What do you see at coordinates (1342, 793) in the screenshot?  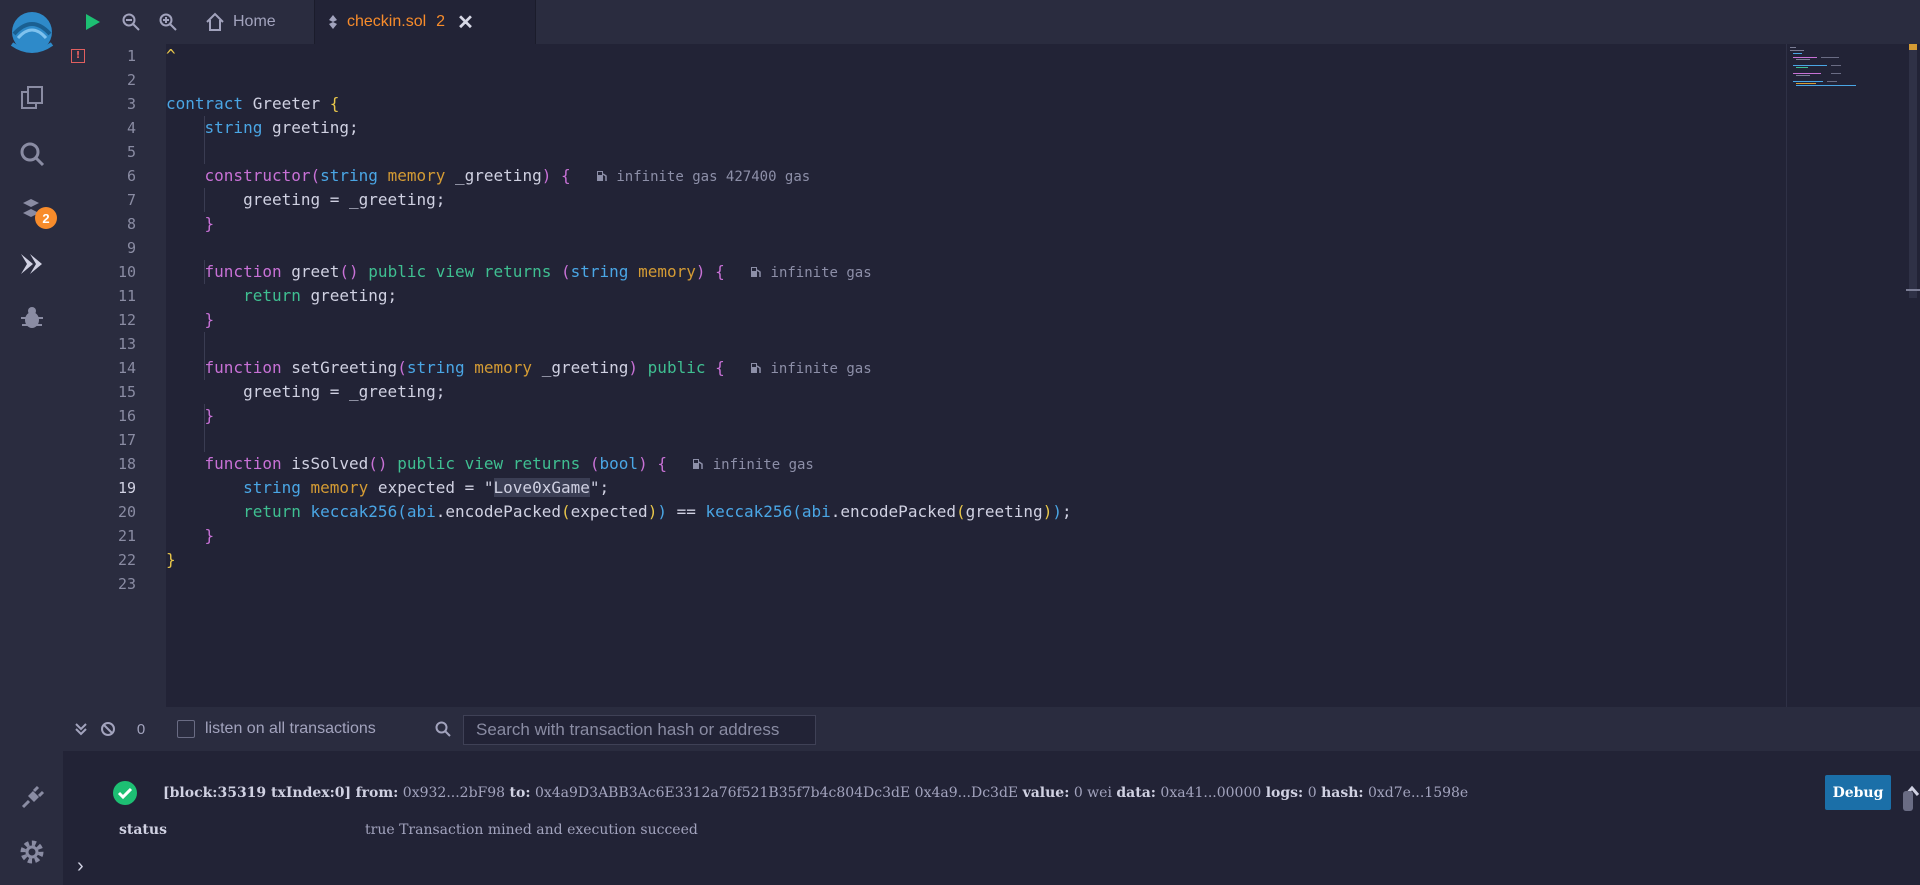 I see `tx-hash-label: hash:` at bounding box center [1342, 793].